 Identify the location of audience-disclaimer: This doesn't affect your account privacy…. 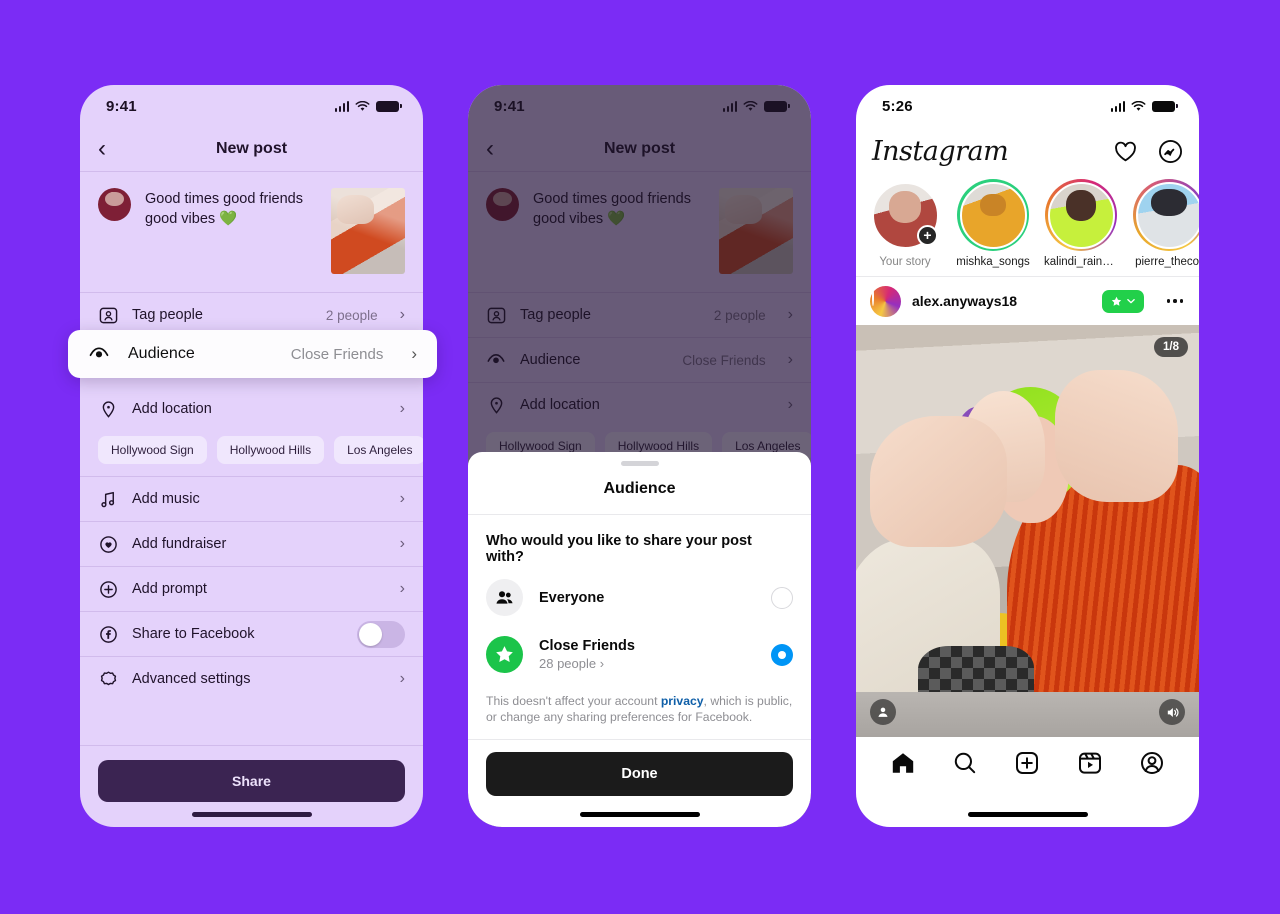
(639, 711).